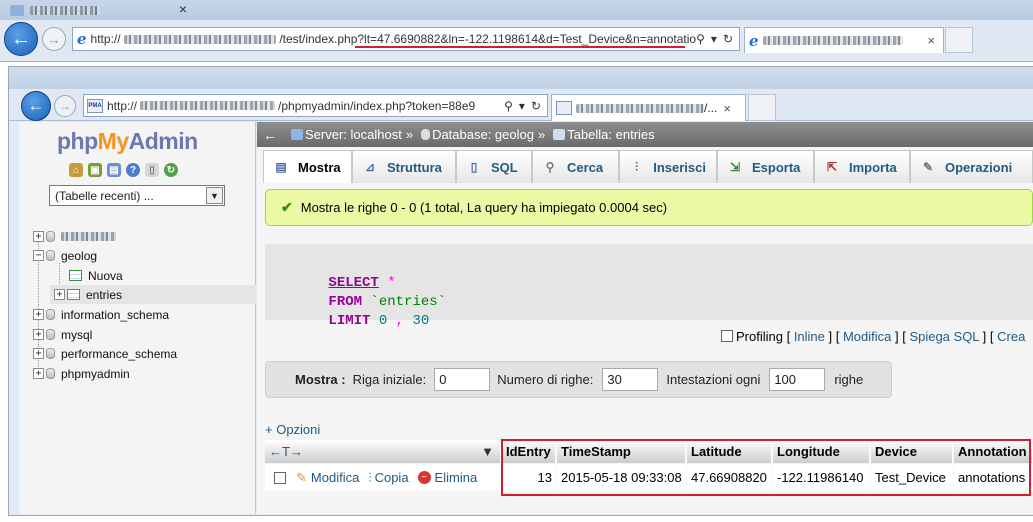  What do you see at coordinates (327, 478) in the screenshot?
I see `edit-row-button: ✎ Modifica` at bounding box center [327, 478].